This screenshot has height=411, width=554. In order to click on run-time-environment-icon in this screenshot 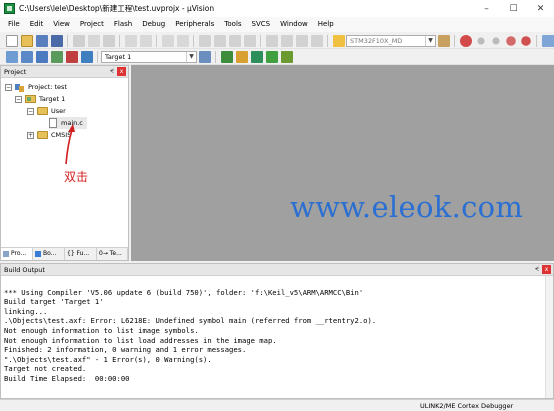, I will do `click(256, 56)`.